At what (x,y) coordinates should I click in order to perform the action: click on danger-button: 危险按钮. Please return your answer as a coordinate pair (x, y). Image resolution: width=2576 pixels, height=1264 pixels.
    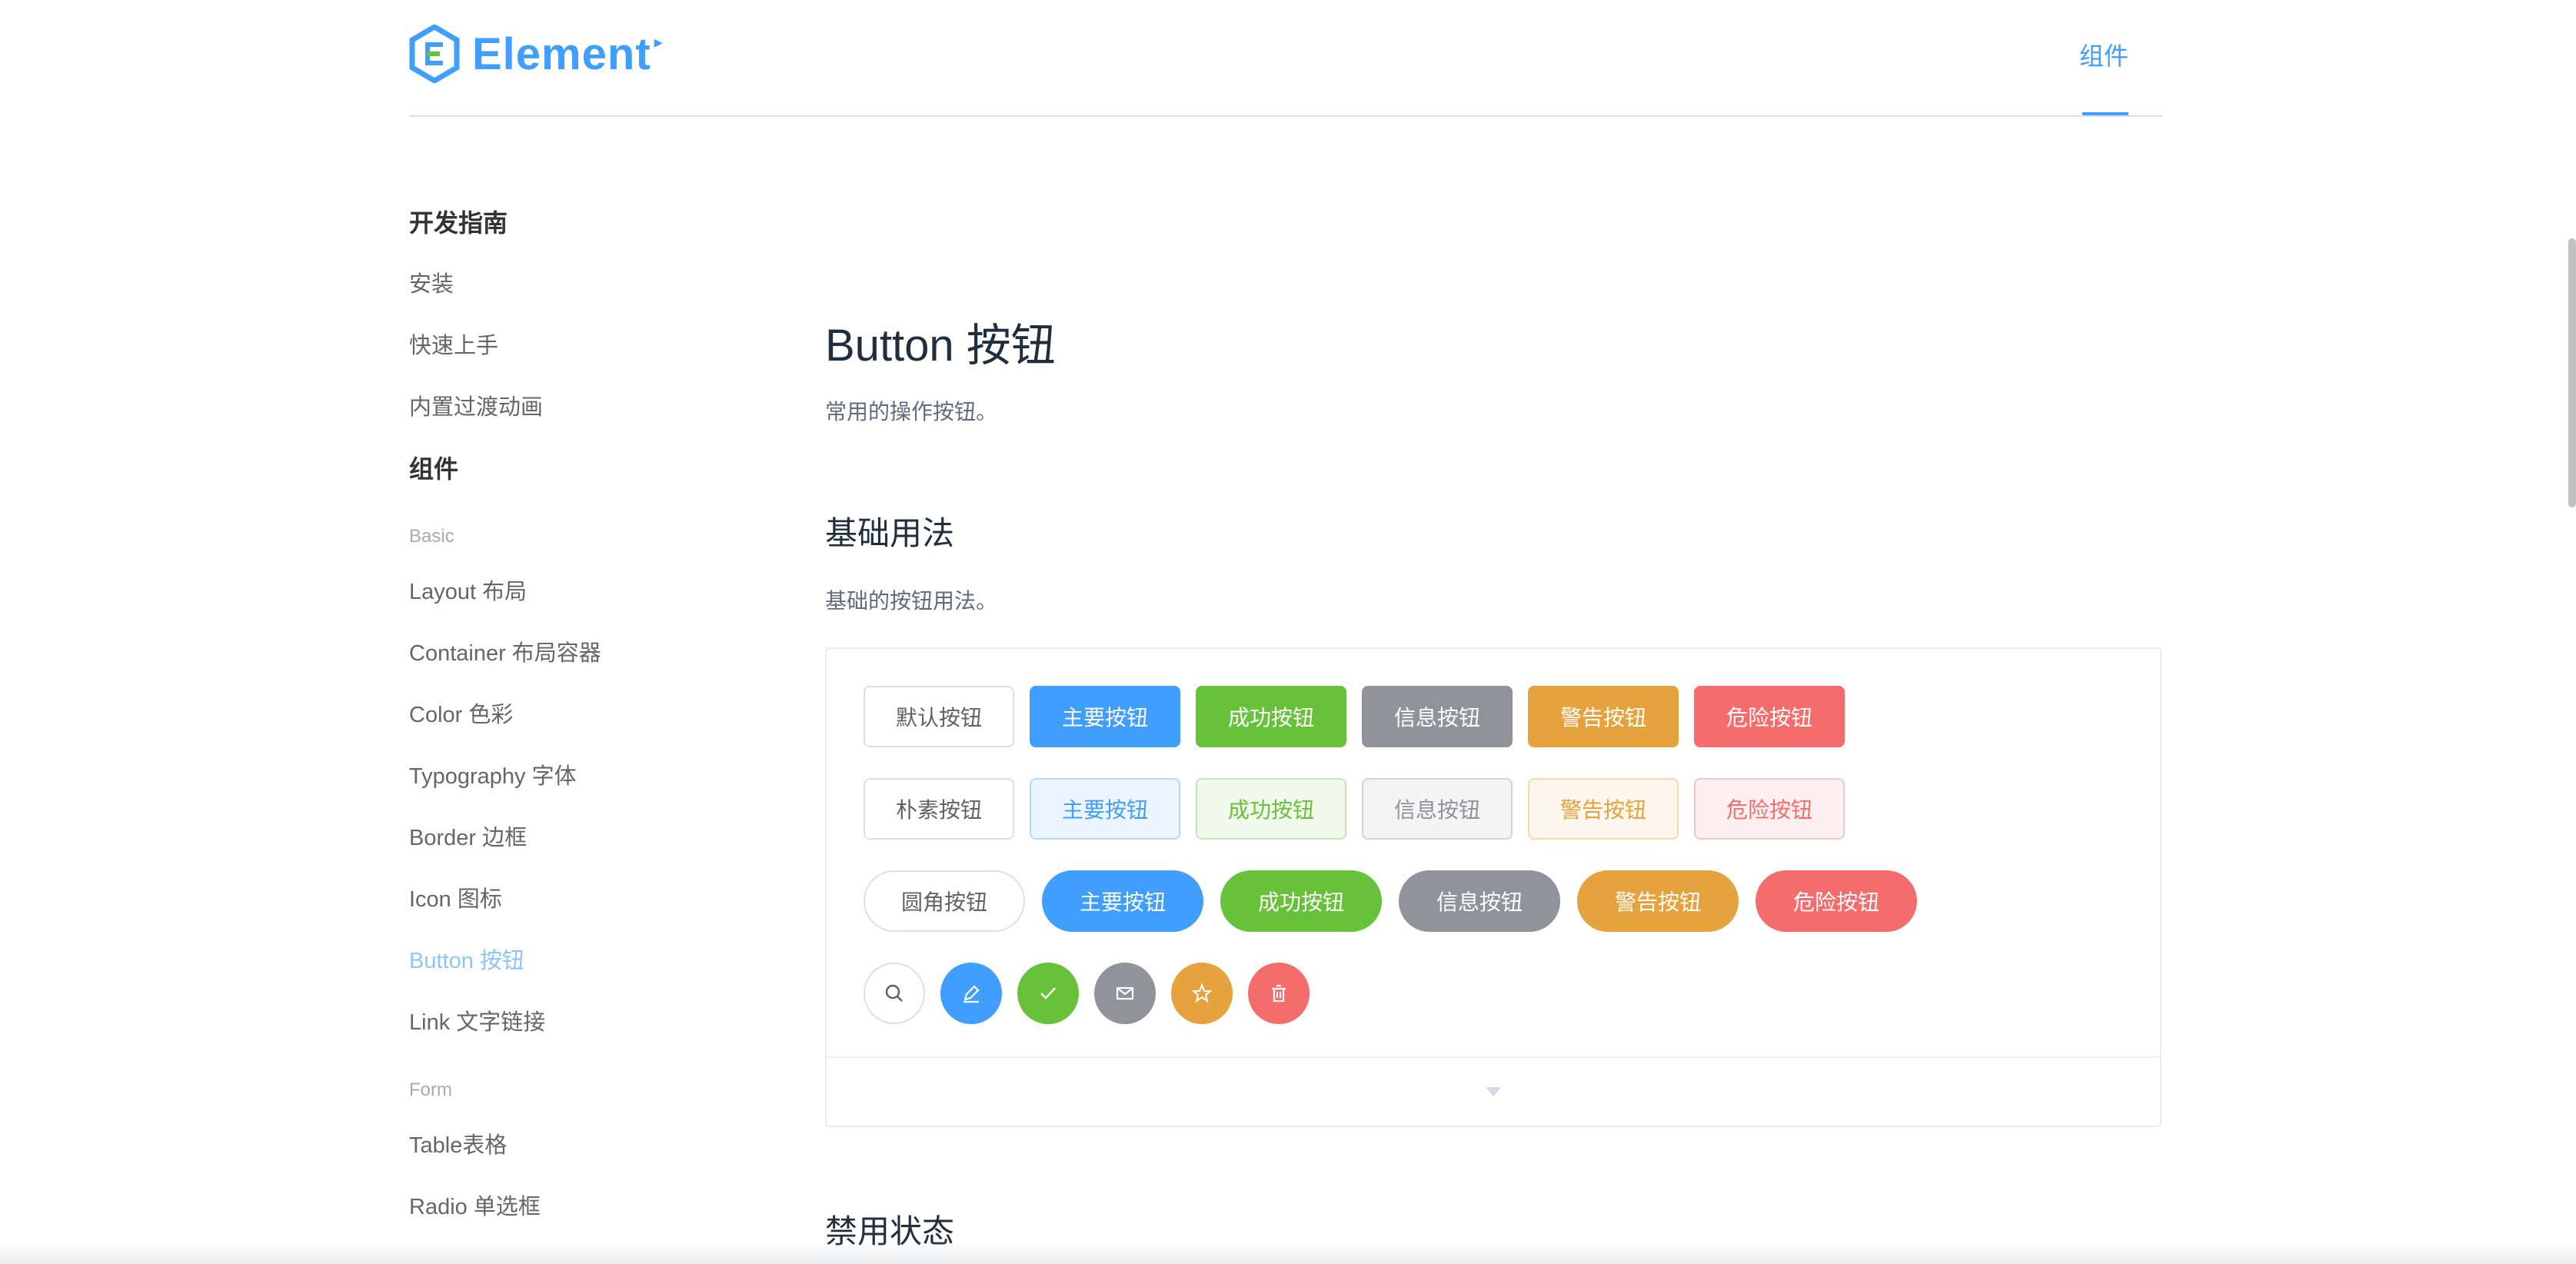
    Looking at the image, I should click on (1769, 716).